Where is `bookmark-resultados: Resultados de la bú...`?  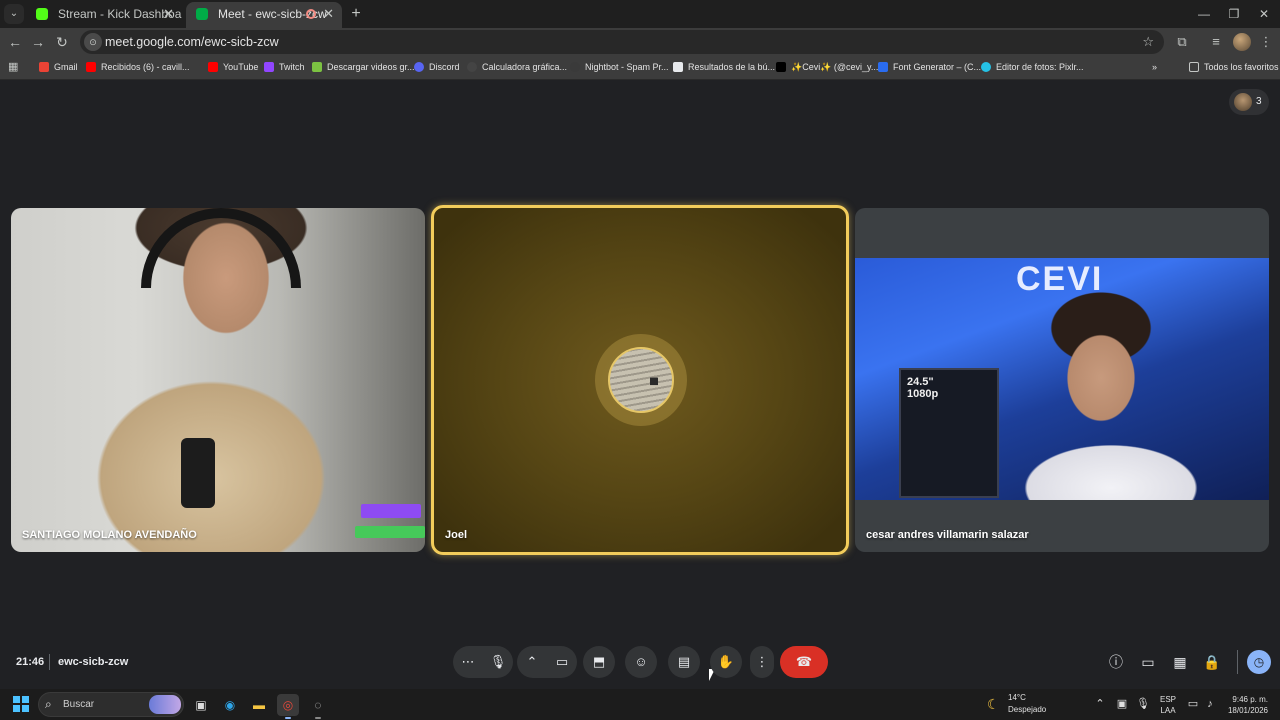 bookmark-resultados: Resultados de la bú... is located at coordinates (724, 68).